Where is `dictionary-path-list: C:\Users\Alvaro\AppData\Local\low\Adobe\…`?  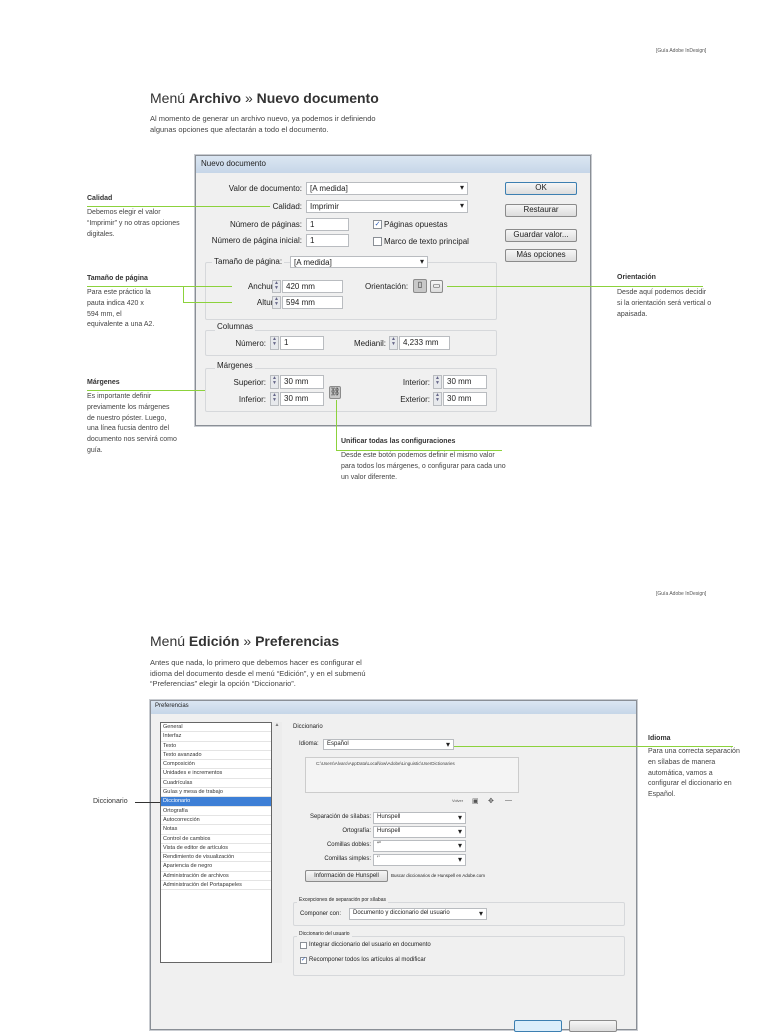
dictionary-path-list: C:\Users\Alvaro\AppData\Local\low\Adobe\… is located at coordinates (412, 775).